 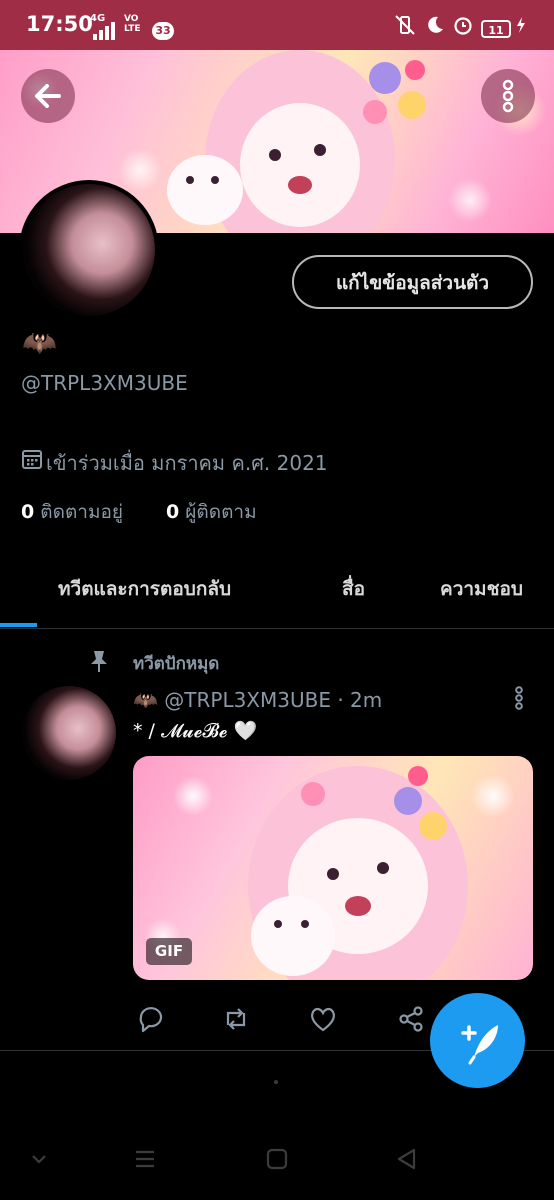 What do you see at coordinates (411, 1019) in the screenshot?
I see `share-icon` at bounding box center [411, 1019].